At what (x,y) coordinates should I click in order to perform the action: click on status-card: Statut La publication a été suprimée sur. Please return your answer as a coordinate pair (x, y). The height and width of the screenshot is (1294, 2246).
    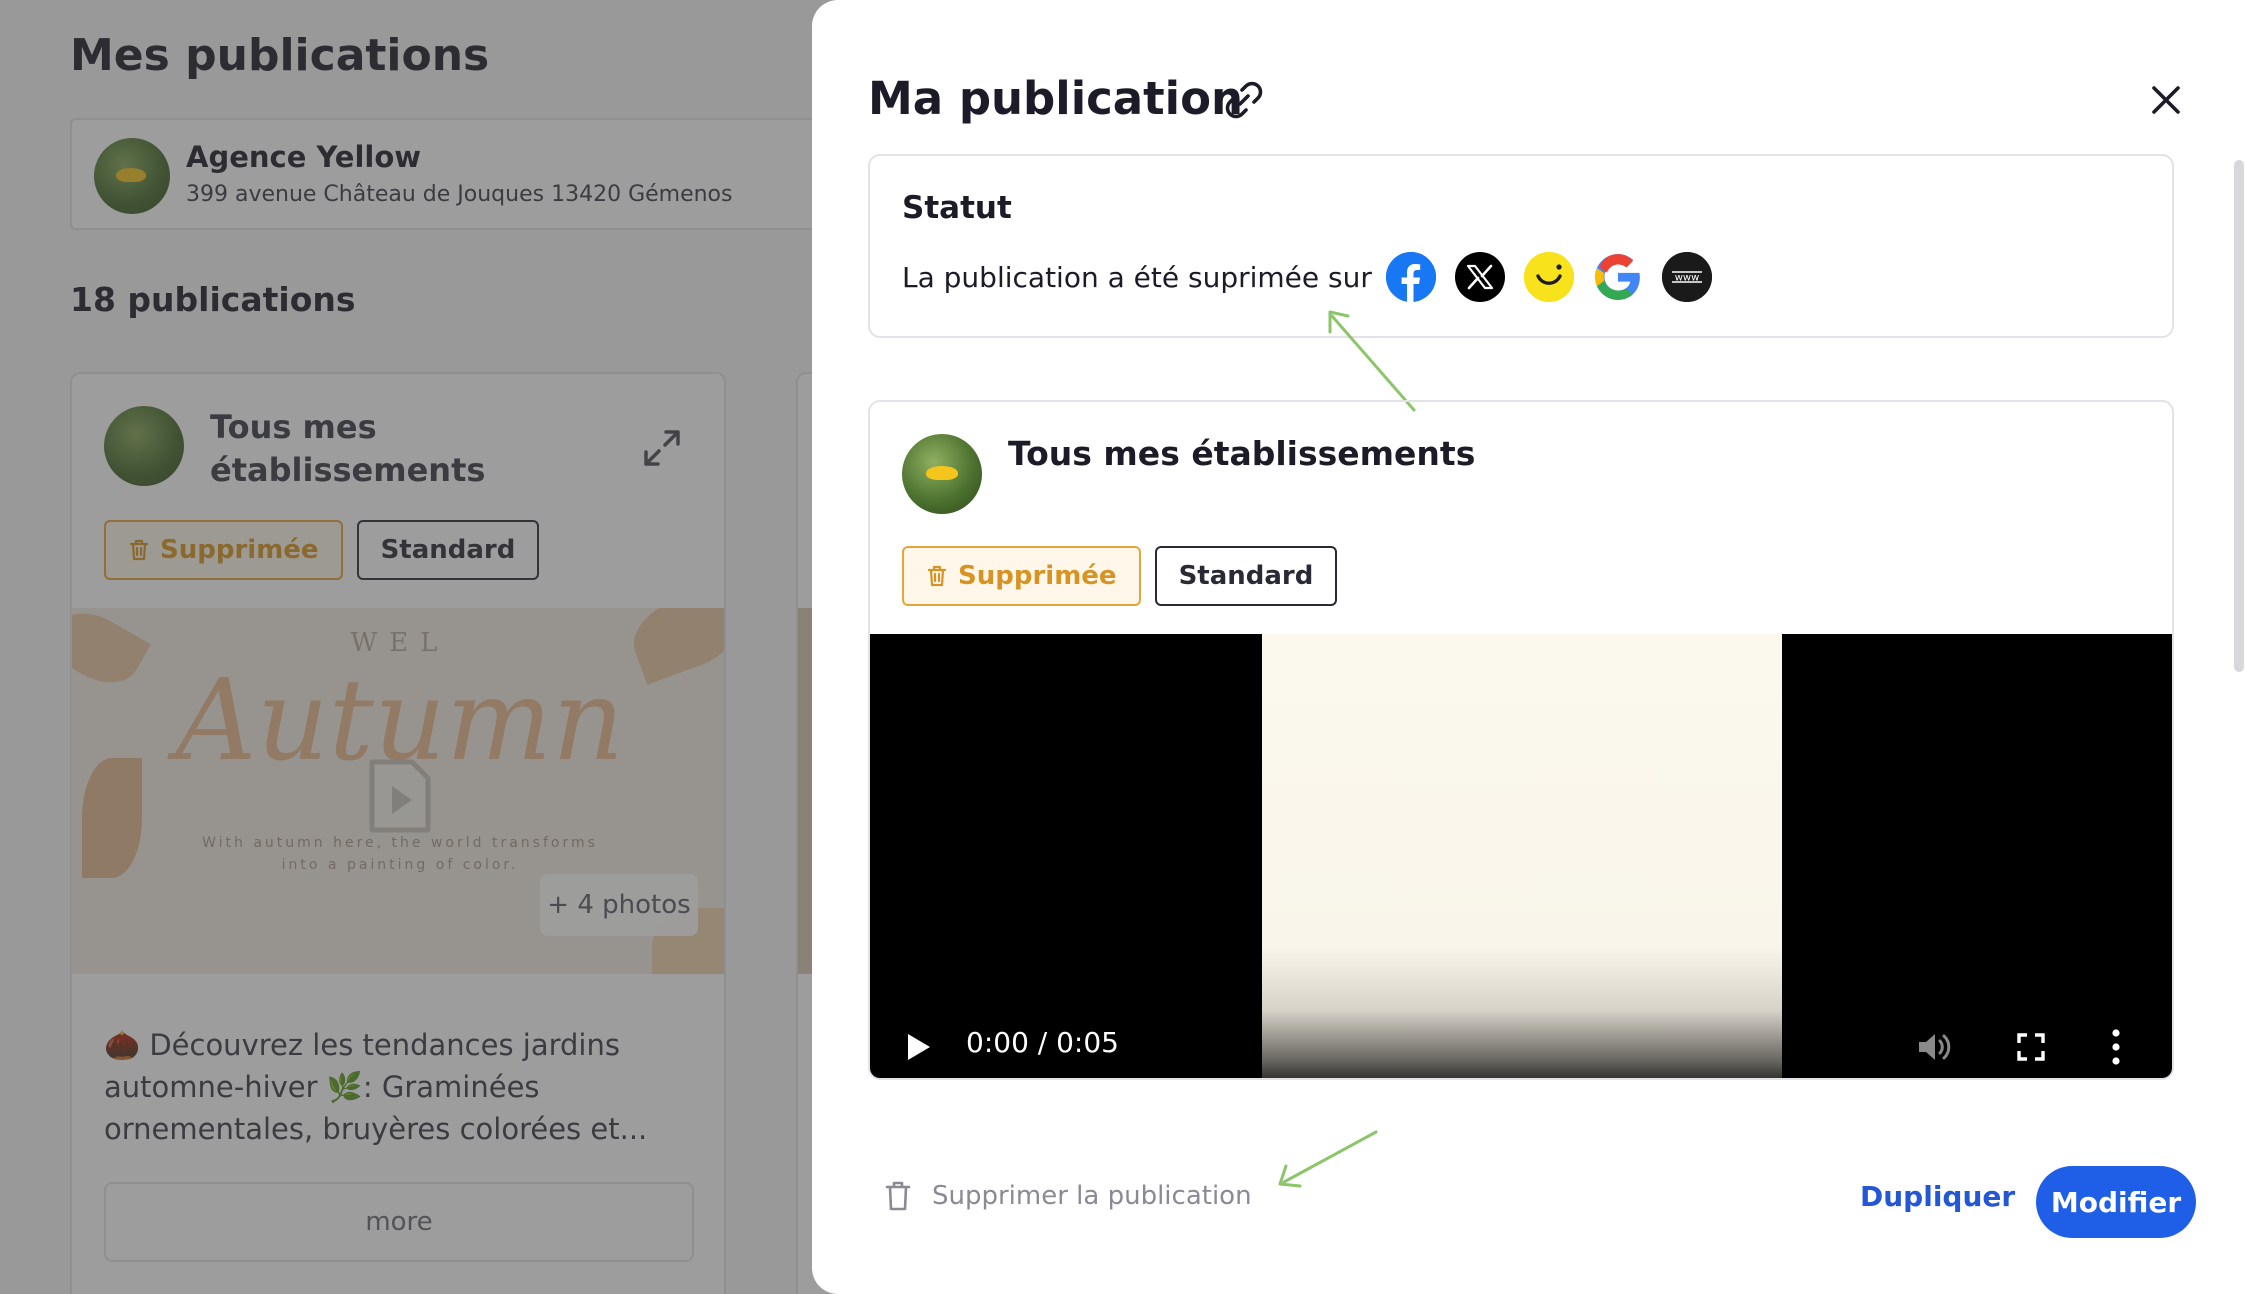
    Looking at the image, I should click on (1521, 246).